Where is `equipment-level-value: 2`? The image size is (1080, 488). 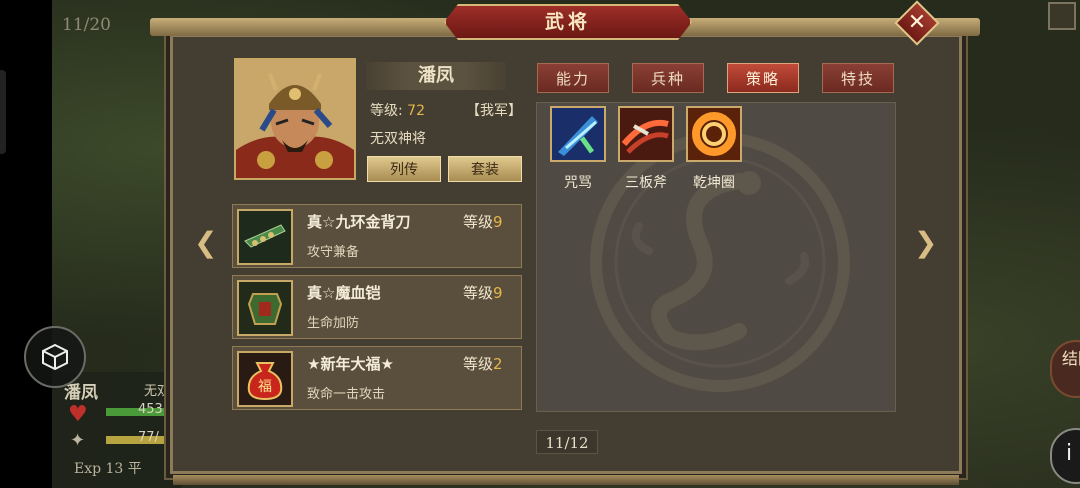 equipment-level-value: 2 is located at coordinates (498, 364).